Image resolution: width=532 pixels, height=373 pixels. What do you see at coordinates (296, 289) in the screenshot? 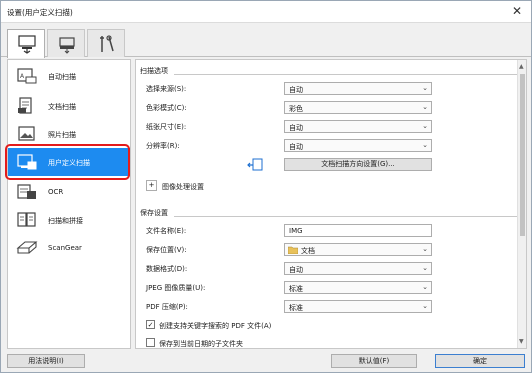
I see `jpeg-quality-value: 标准` at bounding box center [296, 289].